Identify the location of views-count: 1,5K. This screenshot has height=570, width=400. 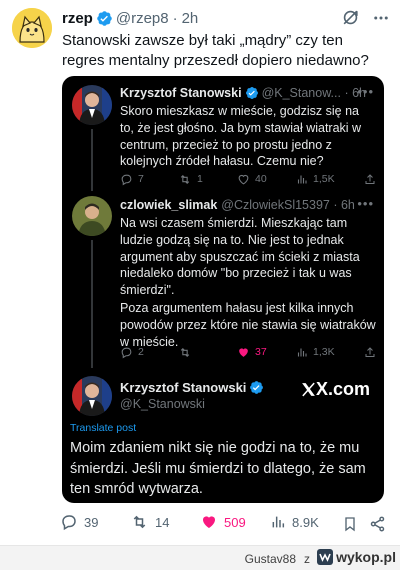
(324, 179).